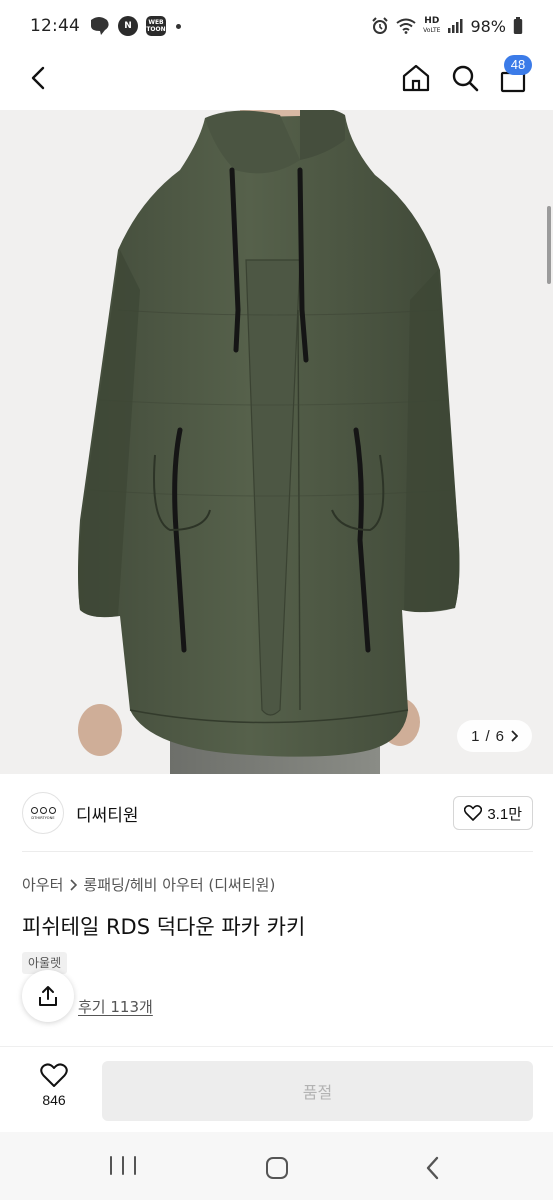 The width and height of the screenshot is (553, 1200). I want to click on breadcrumb-subcategory: 롱패딩/헤비 아우터 (디써티원), so click(179, 884).